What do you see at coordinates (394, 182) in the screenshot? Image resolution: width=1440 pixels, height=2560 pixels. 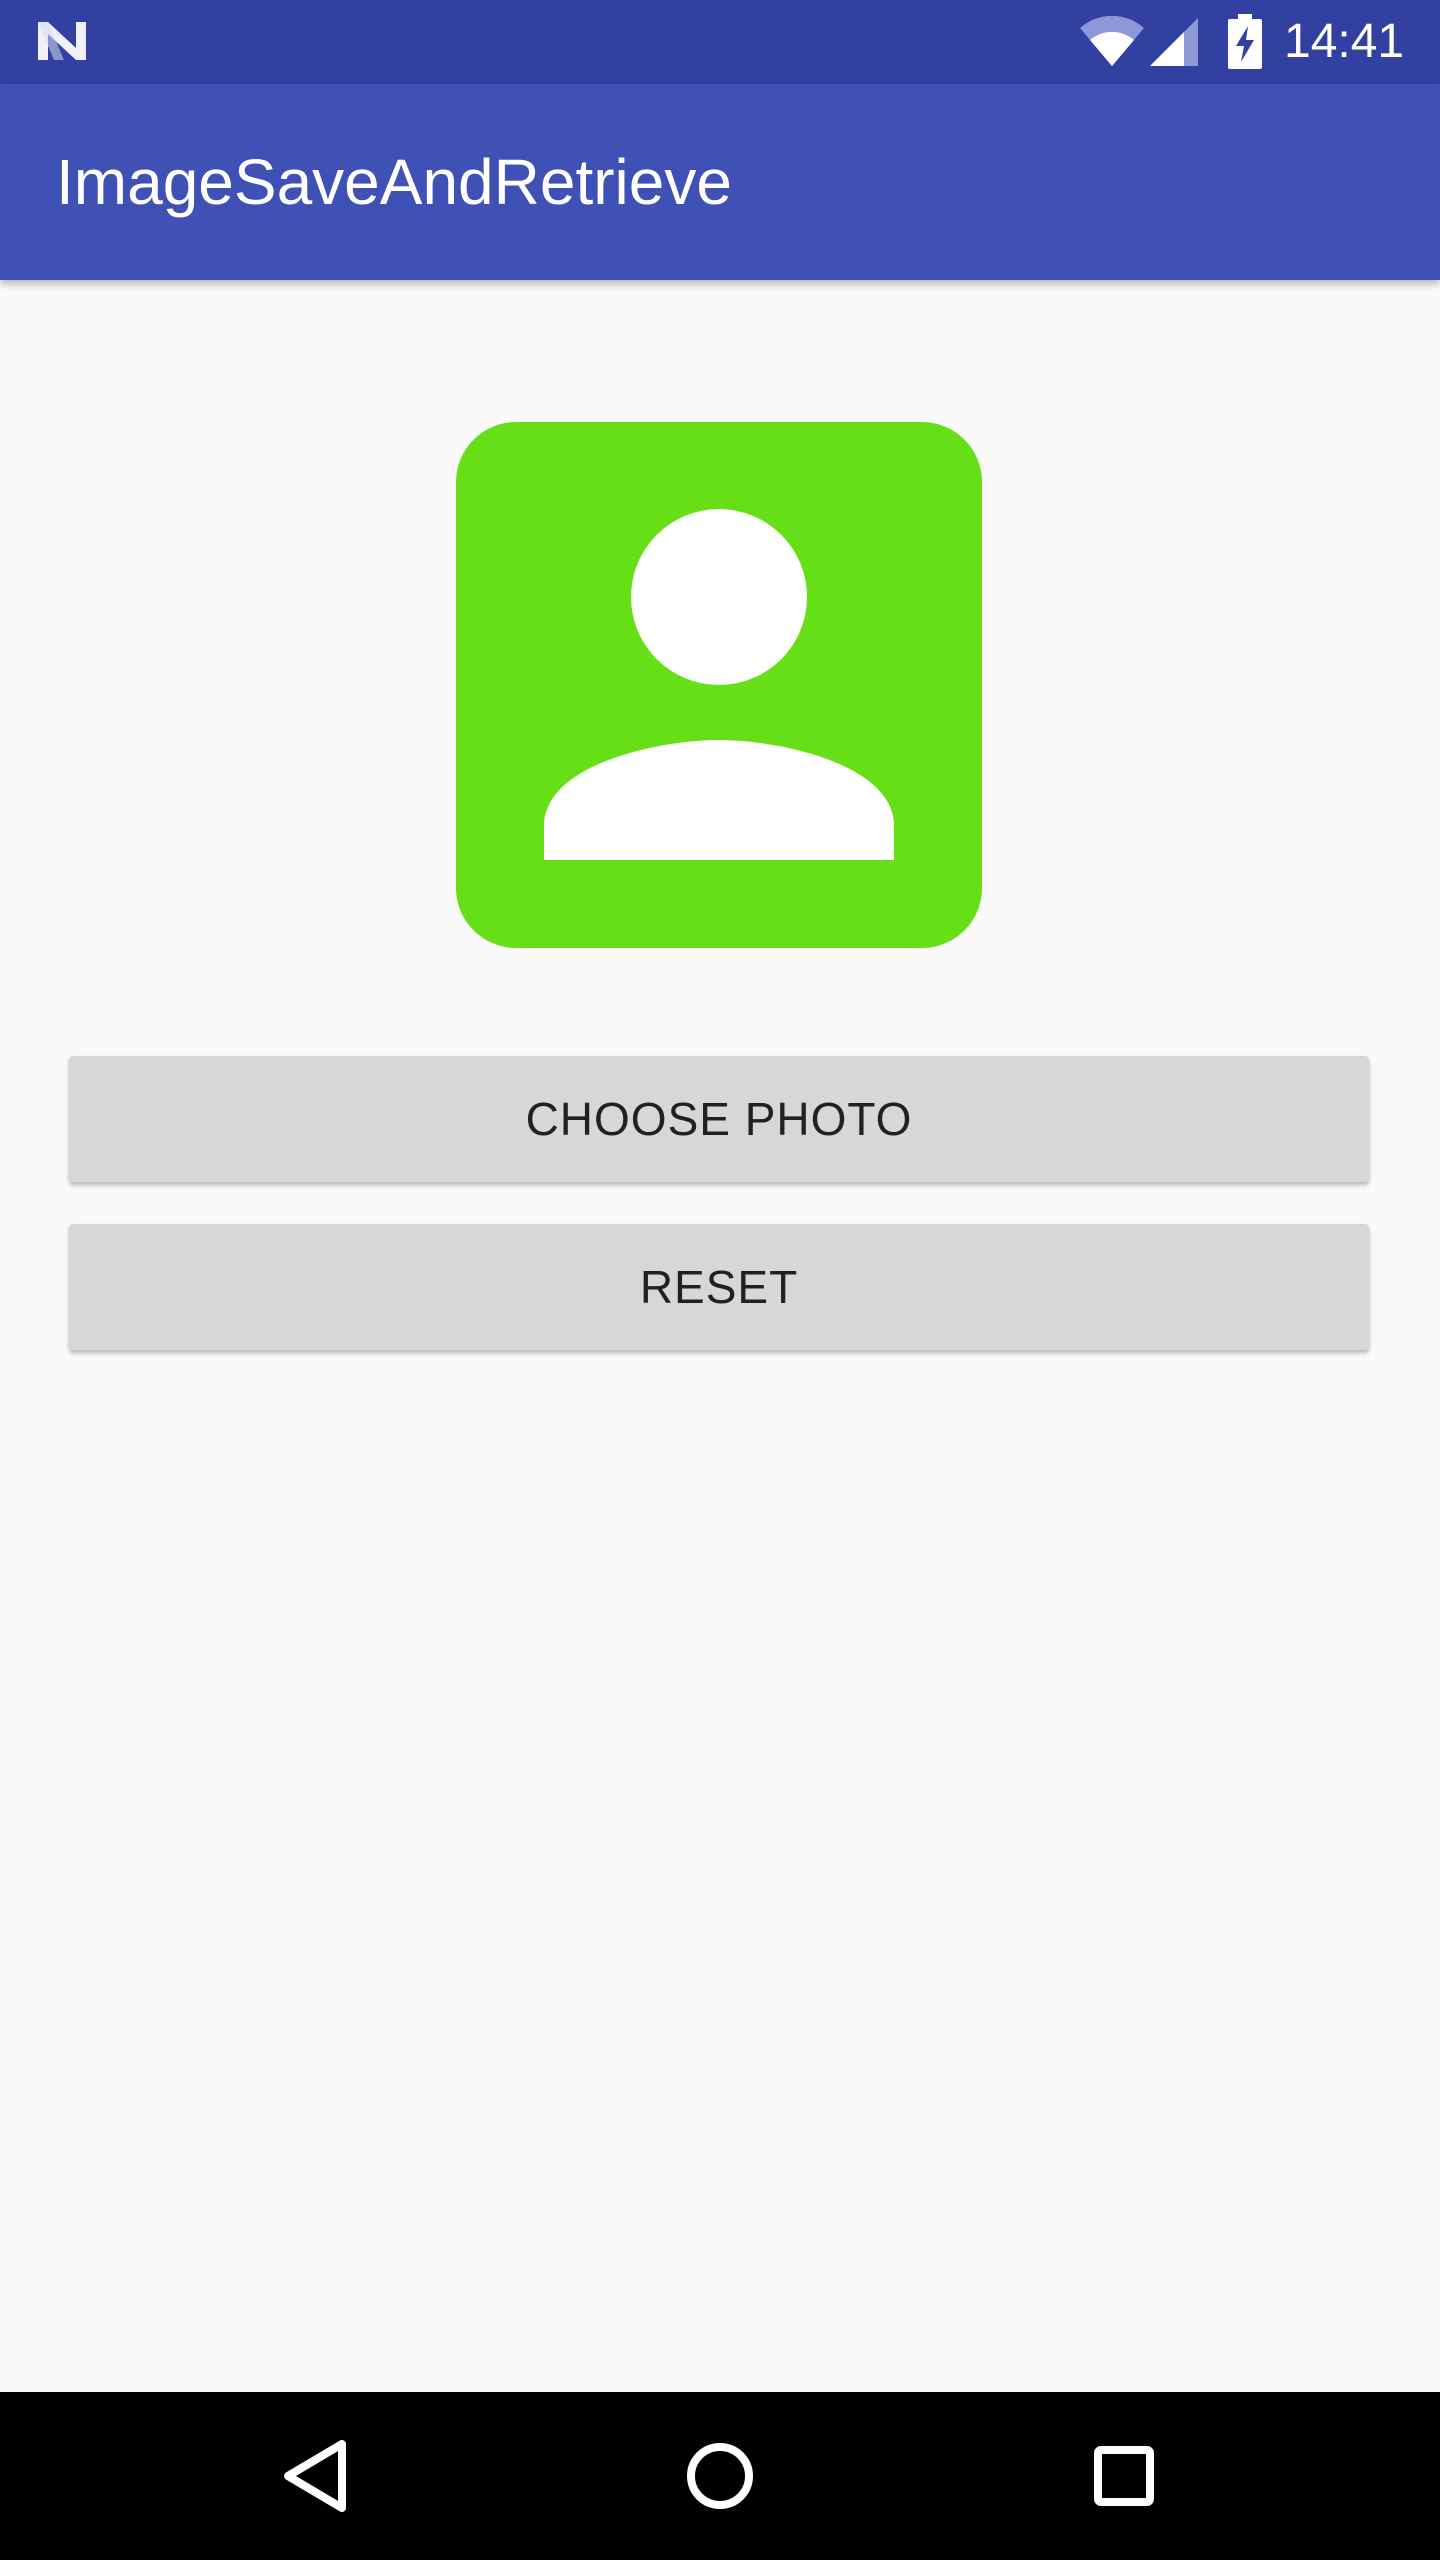 I see `app-title: ImageSaveAndRetrieve` at bounding box center [394, 182].